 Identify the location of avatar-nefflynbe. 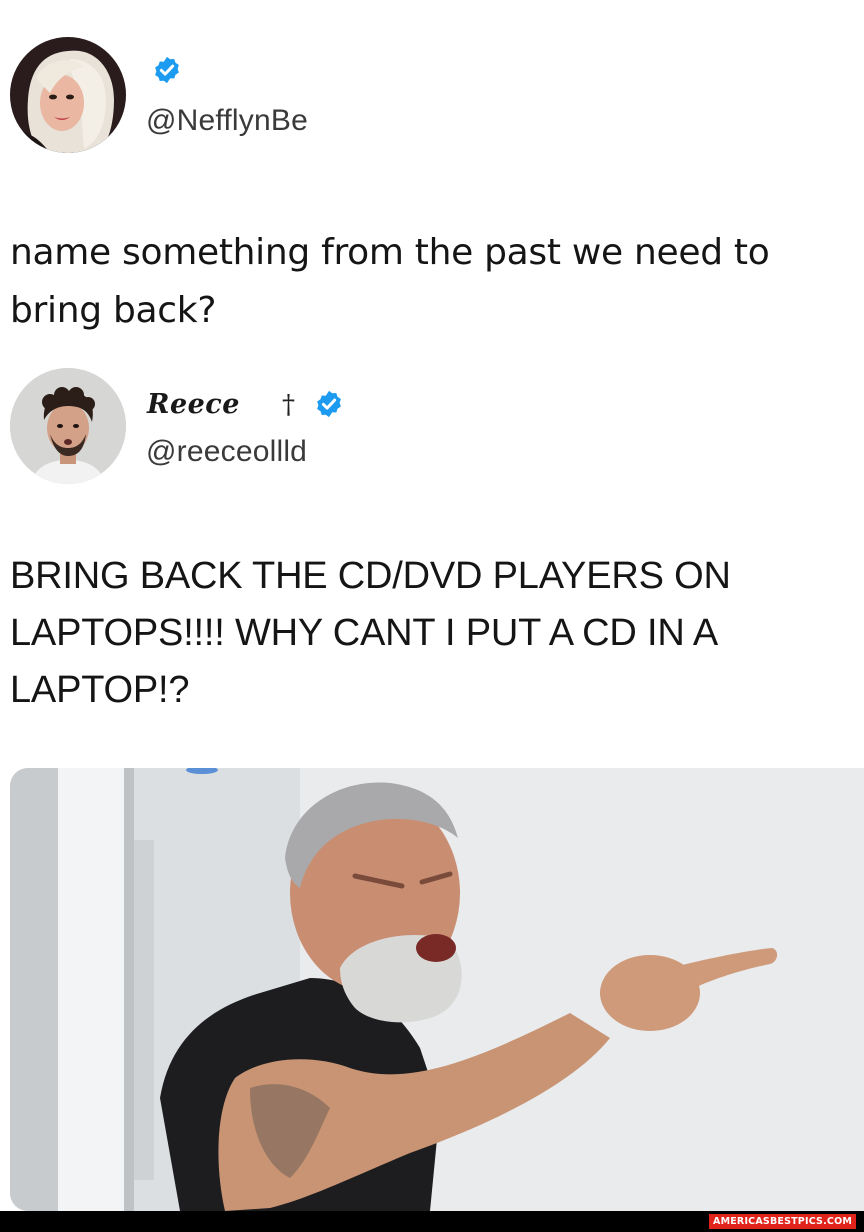
(68, 95).